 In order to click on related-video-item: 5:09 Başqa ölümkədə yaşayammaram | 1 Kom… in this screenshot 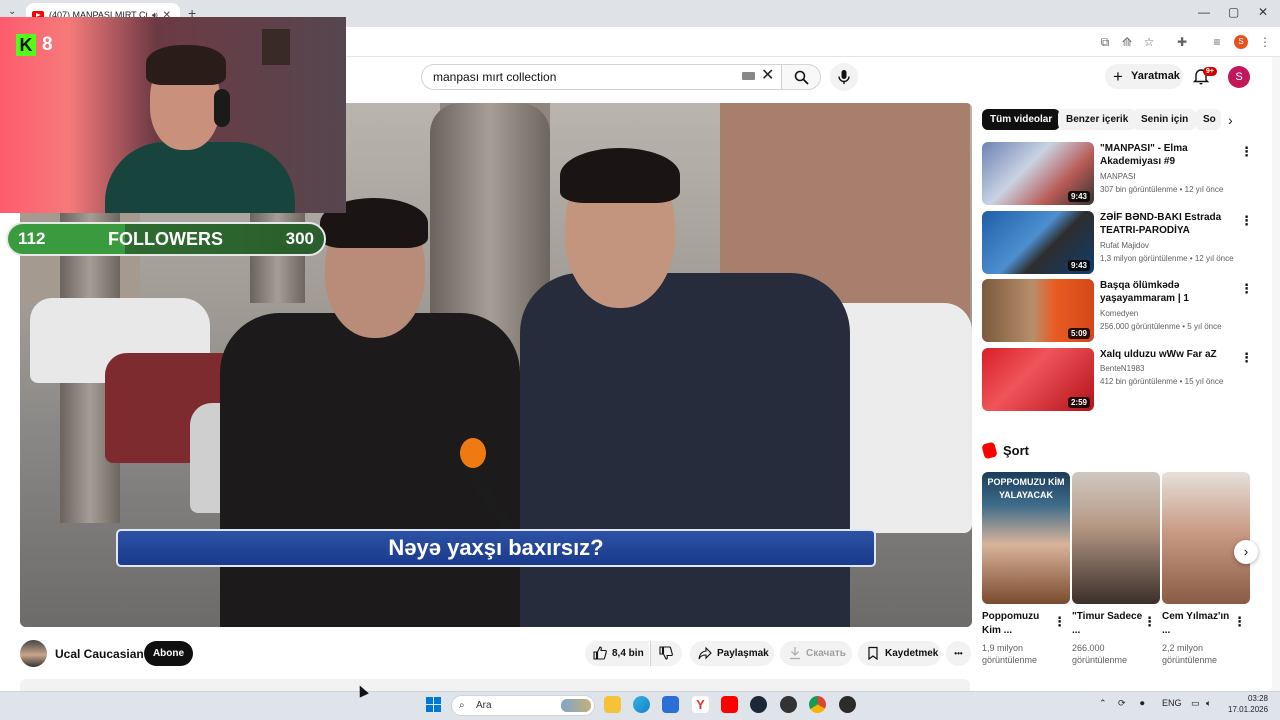, I will do `click(1127, 311)`.